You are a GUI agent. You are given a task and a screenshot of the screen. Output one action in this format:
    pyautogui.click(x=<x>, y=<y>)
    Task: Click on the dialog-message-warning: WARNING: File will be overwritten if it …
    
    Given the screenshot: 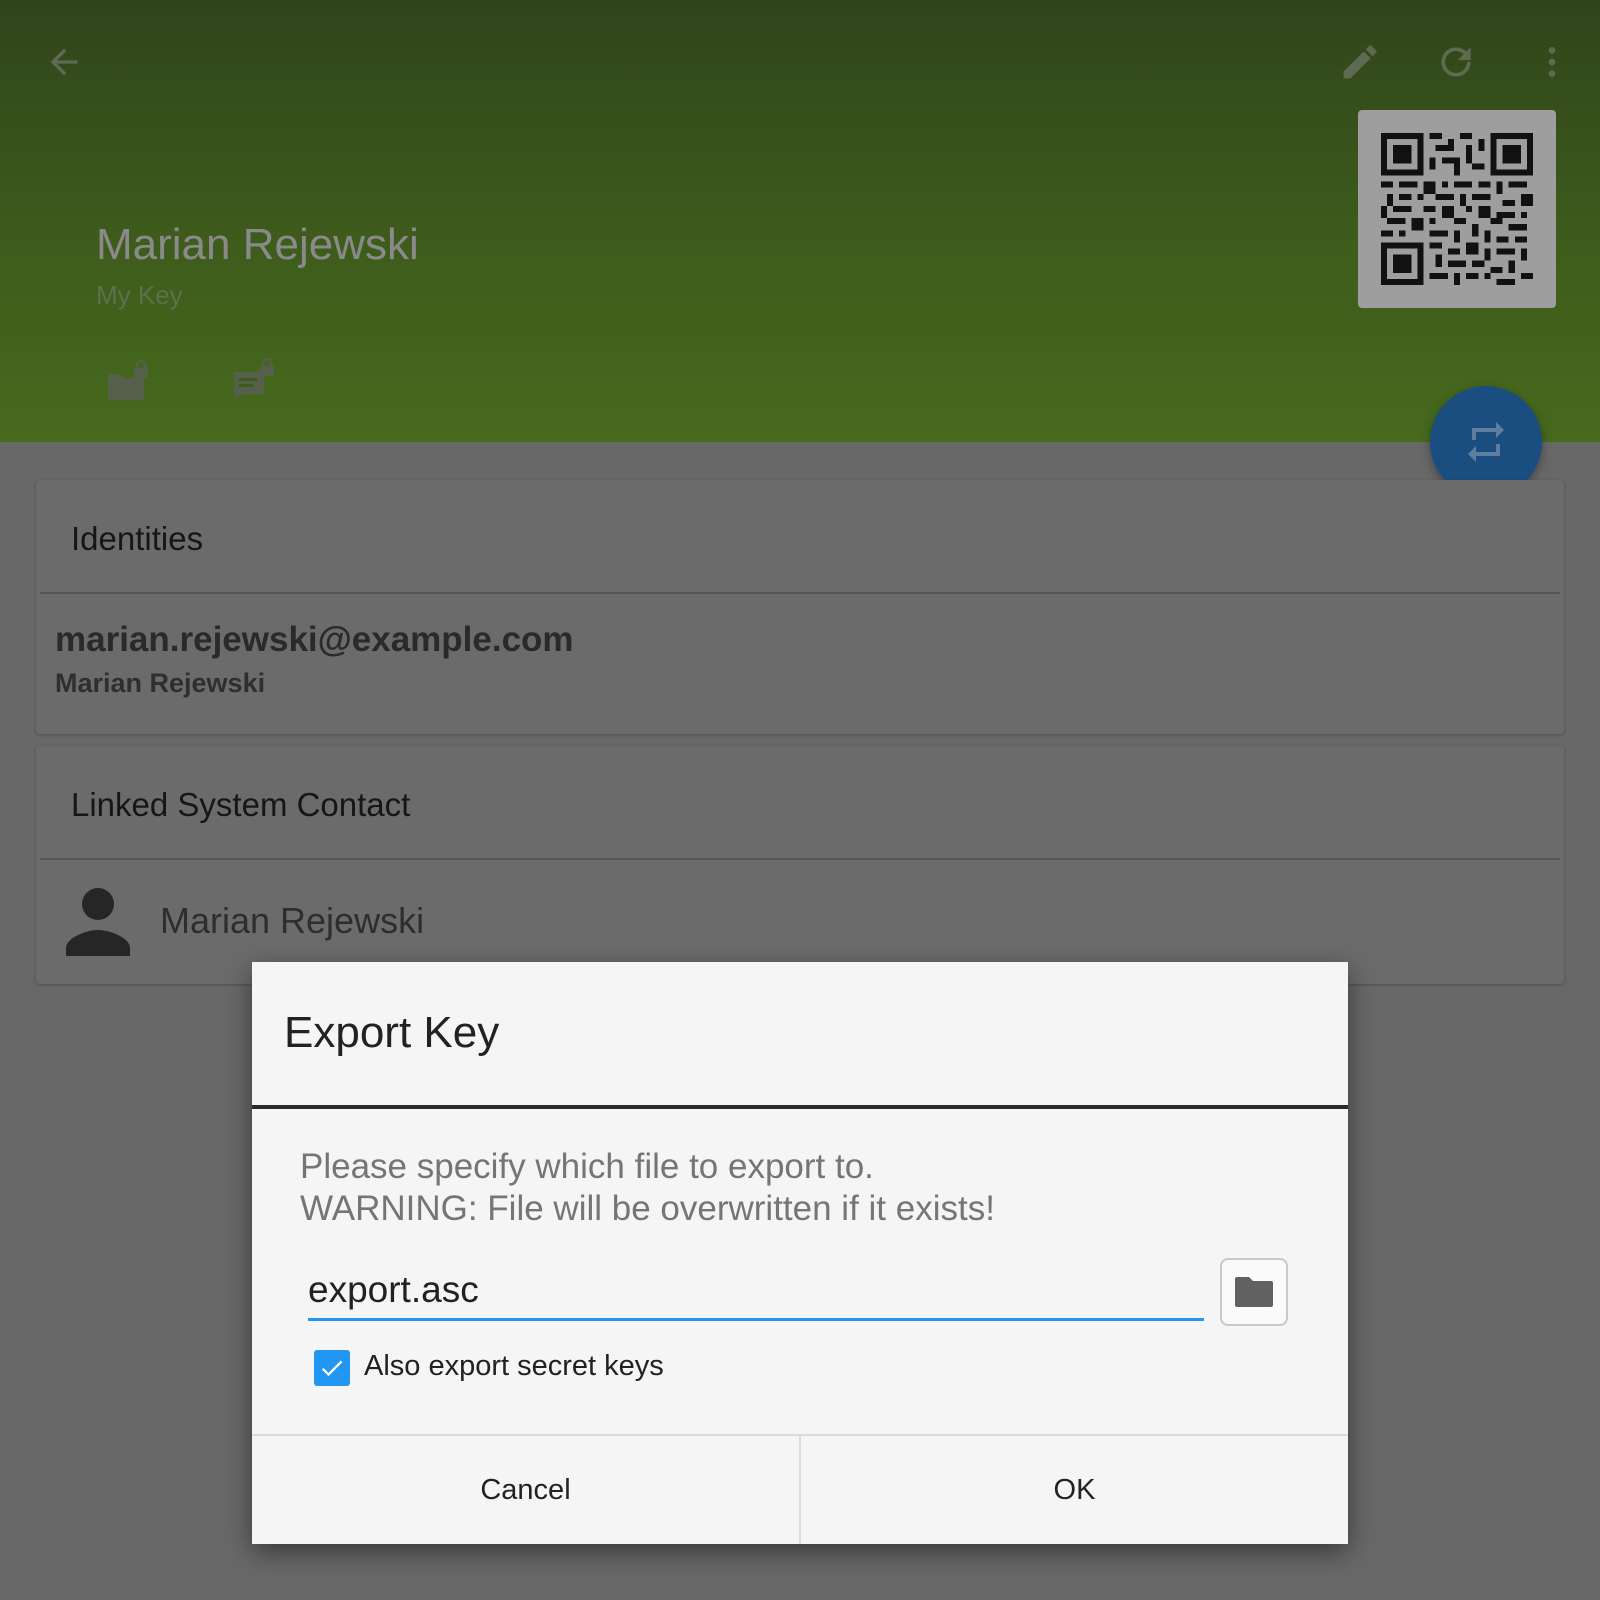 What is the action you would take?
    pyautogui.click(x=647, y=1208)
    